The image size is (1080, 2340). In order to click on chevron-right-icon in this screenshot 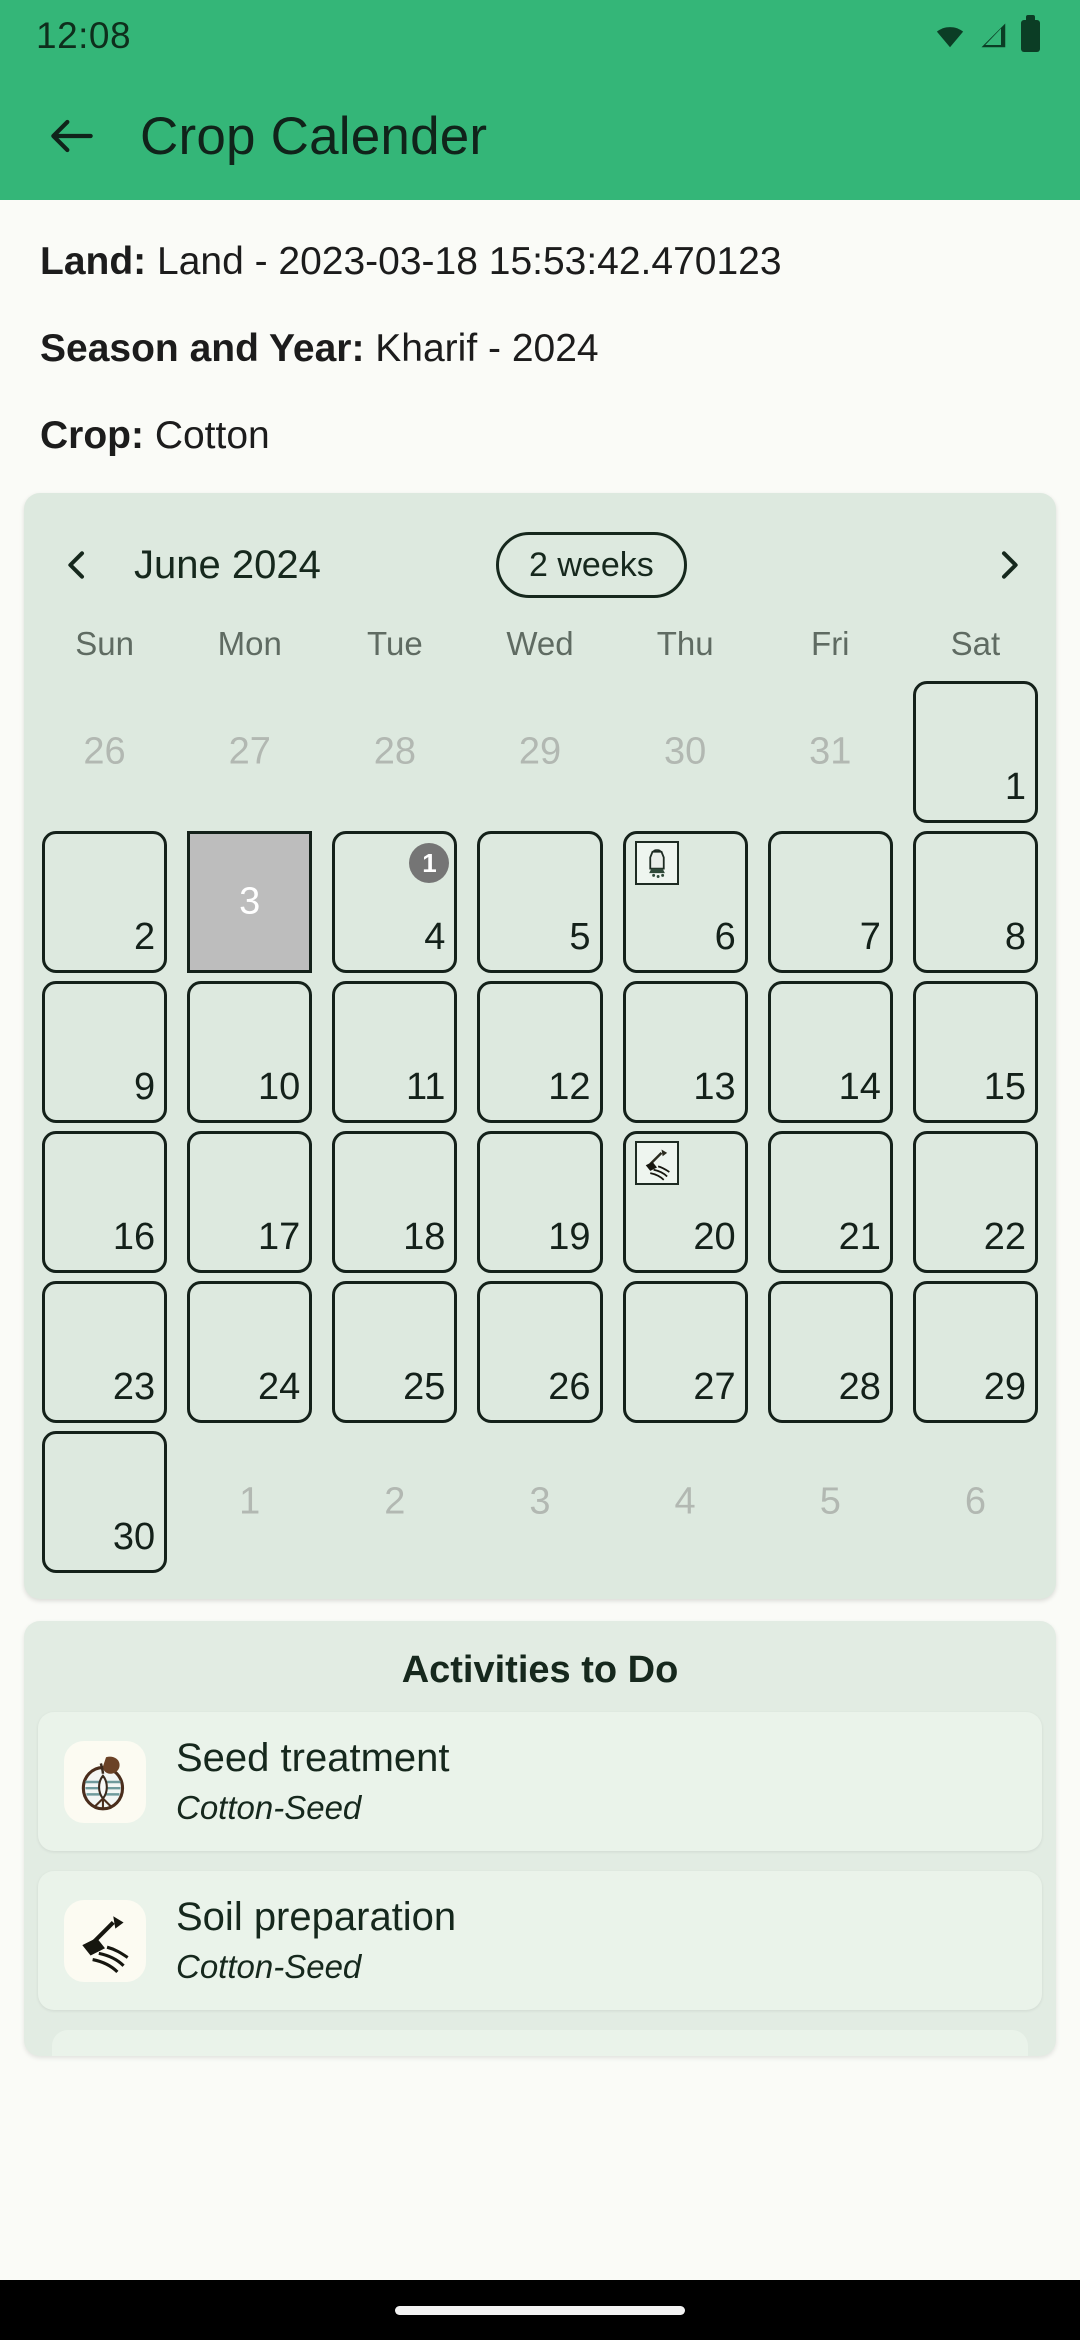, I will do `click(1010, 565)`.